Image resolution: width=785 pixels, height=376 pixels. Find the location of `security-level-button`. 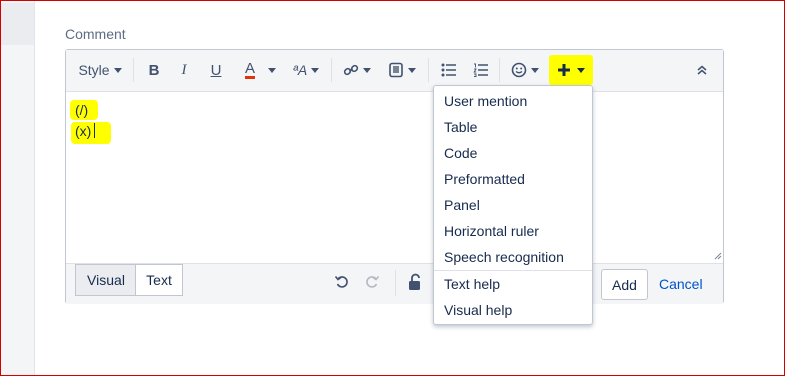

security-level-button is located at coordinates (419, 283).